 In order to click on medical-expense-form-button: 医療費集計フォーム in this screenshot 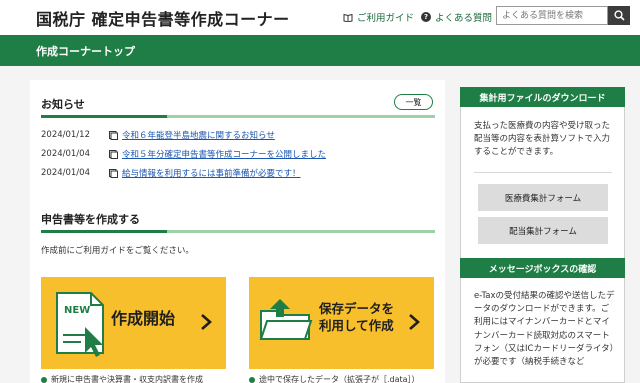, I will do `click(543, 197)`.